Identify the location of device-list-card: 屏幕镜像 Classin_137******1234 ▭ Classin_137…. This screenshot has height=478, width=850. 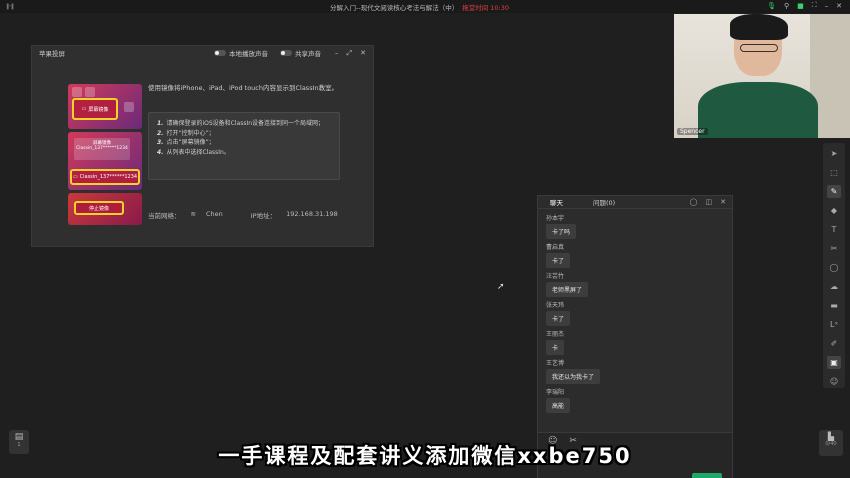
(105, 161).